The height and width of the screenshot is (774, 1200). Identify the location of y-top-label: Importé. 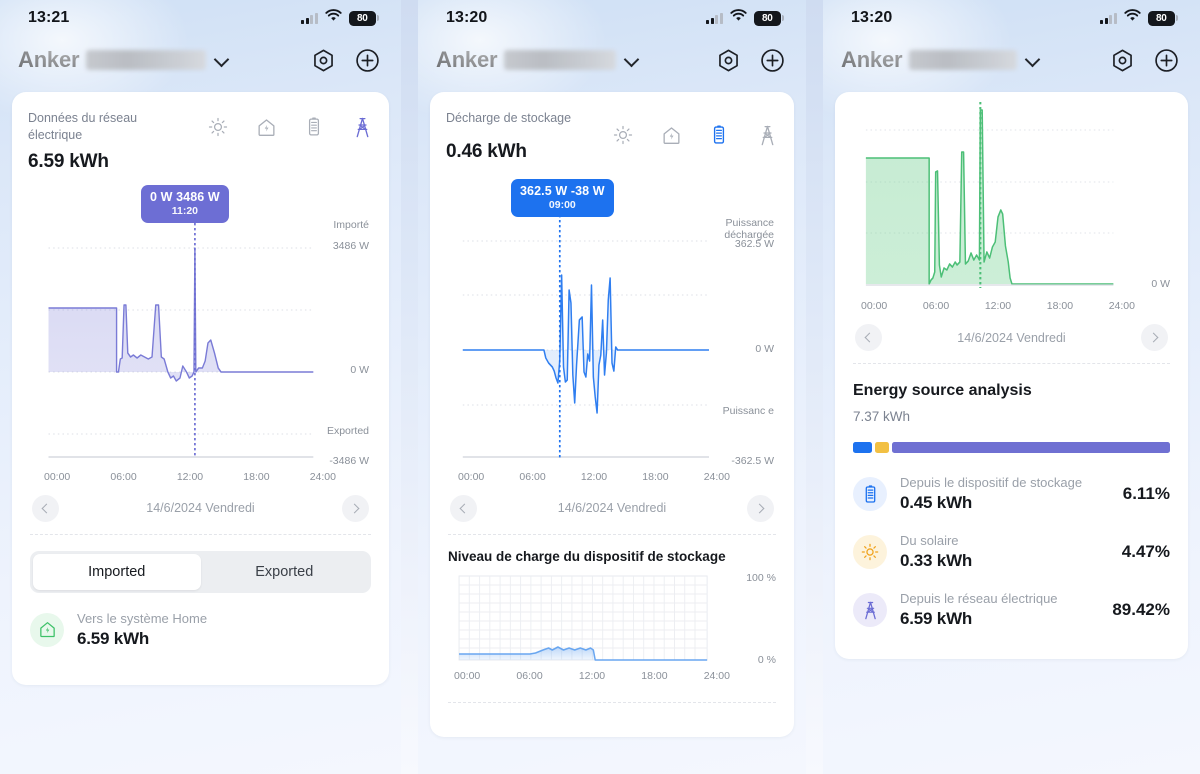
(351, 224).